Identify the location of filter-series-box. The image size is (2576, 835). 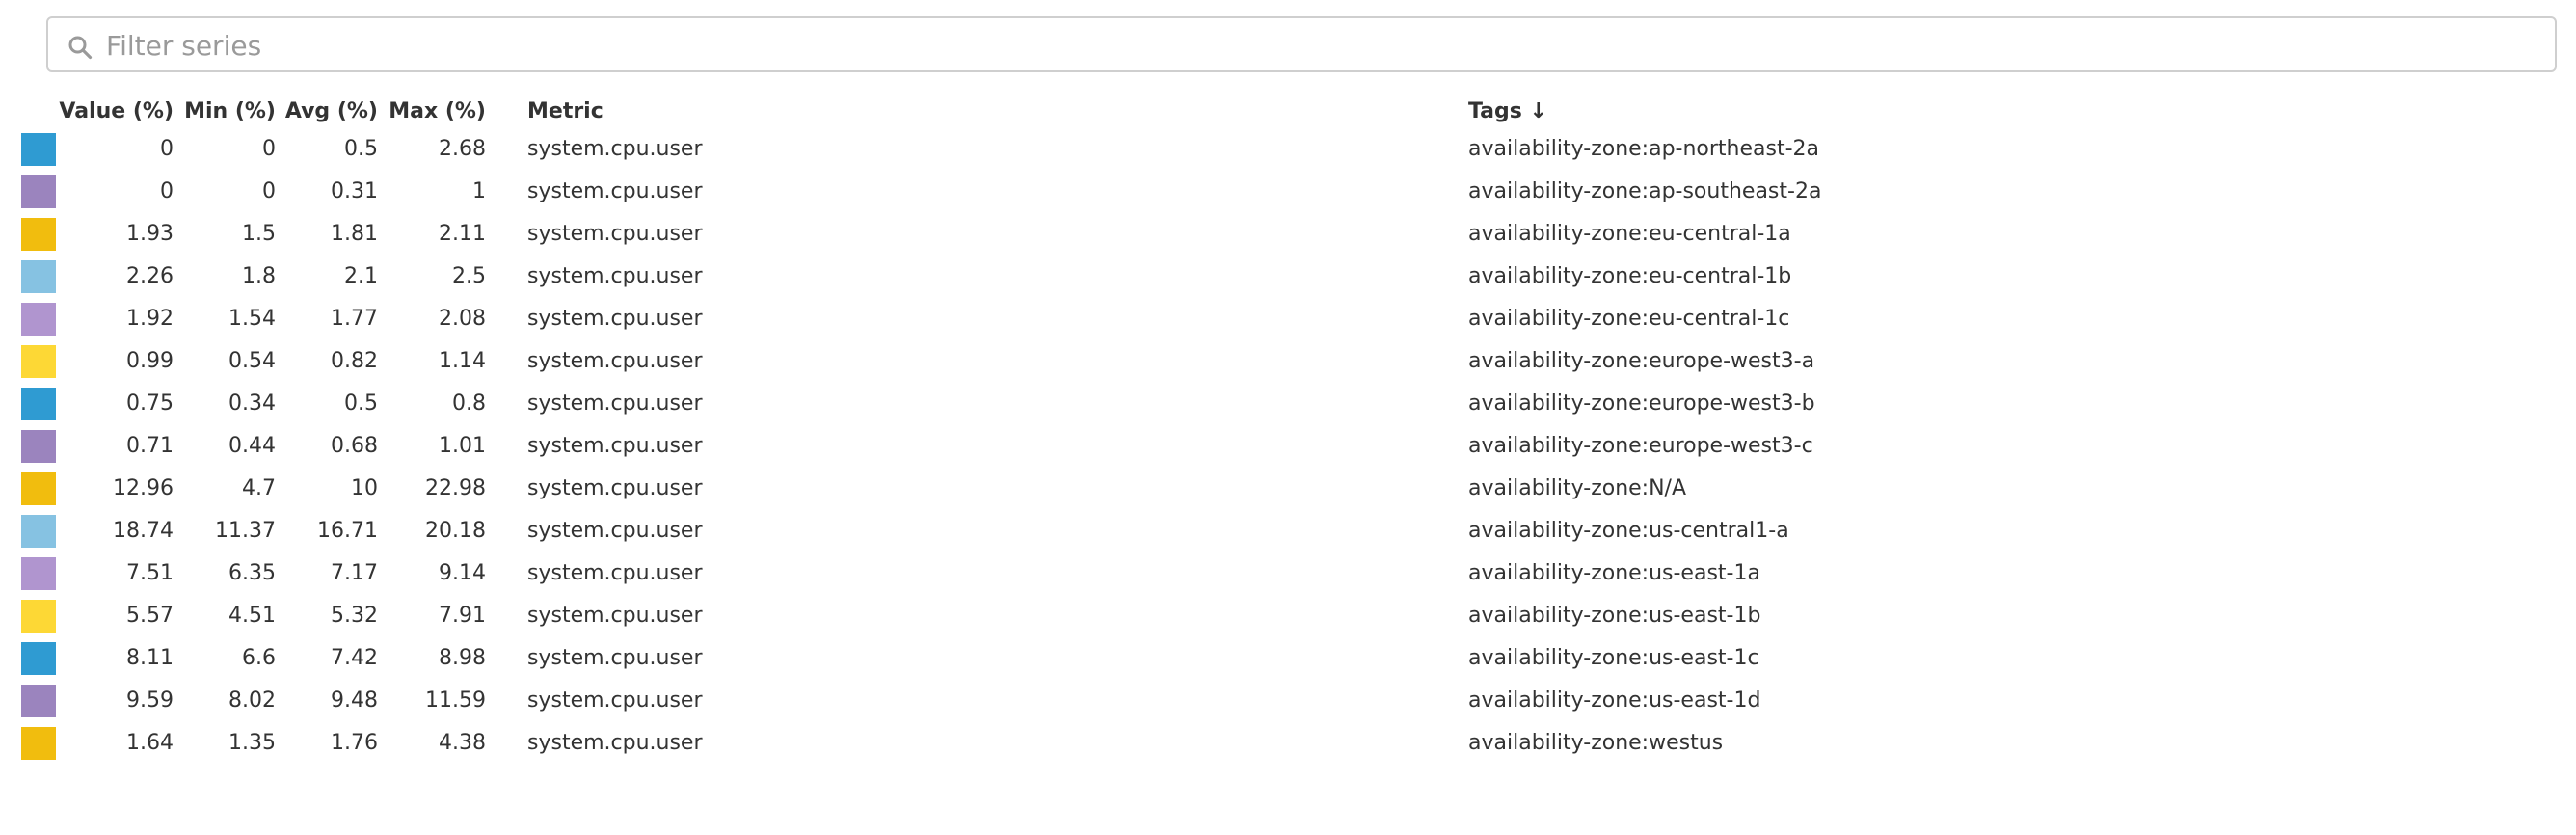
(1302, 44).